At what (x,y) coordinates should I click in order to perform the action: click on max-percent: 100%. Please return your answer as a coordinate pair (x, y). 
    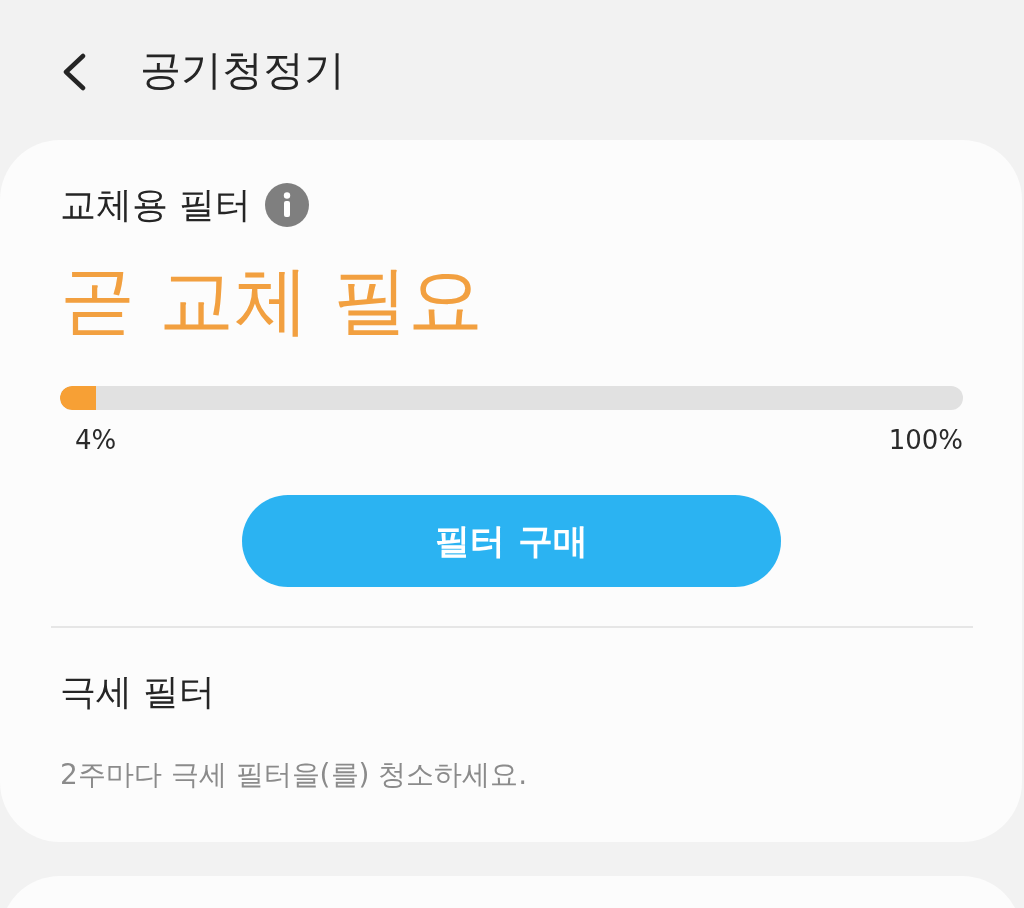
    Looking at the image, I should click on (925, 440).